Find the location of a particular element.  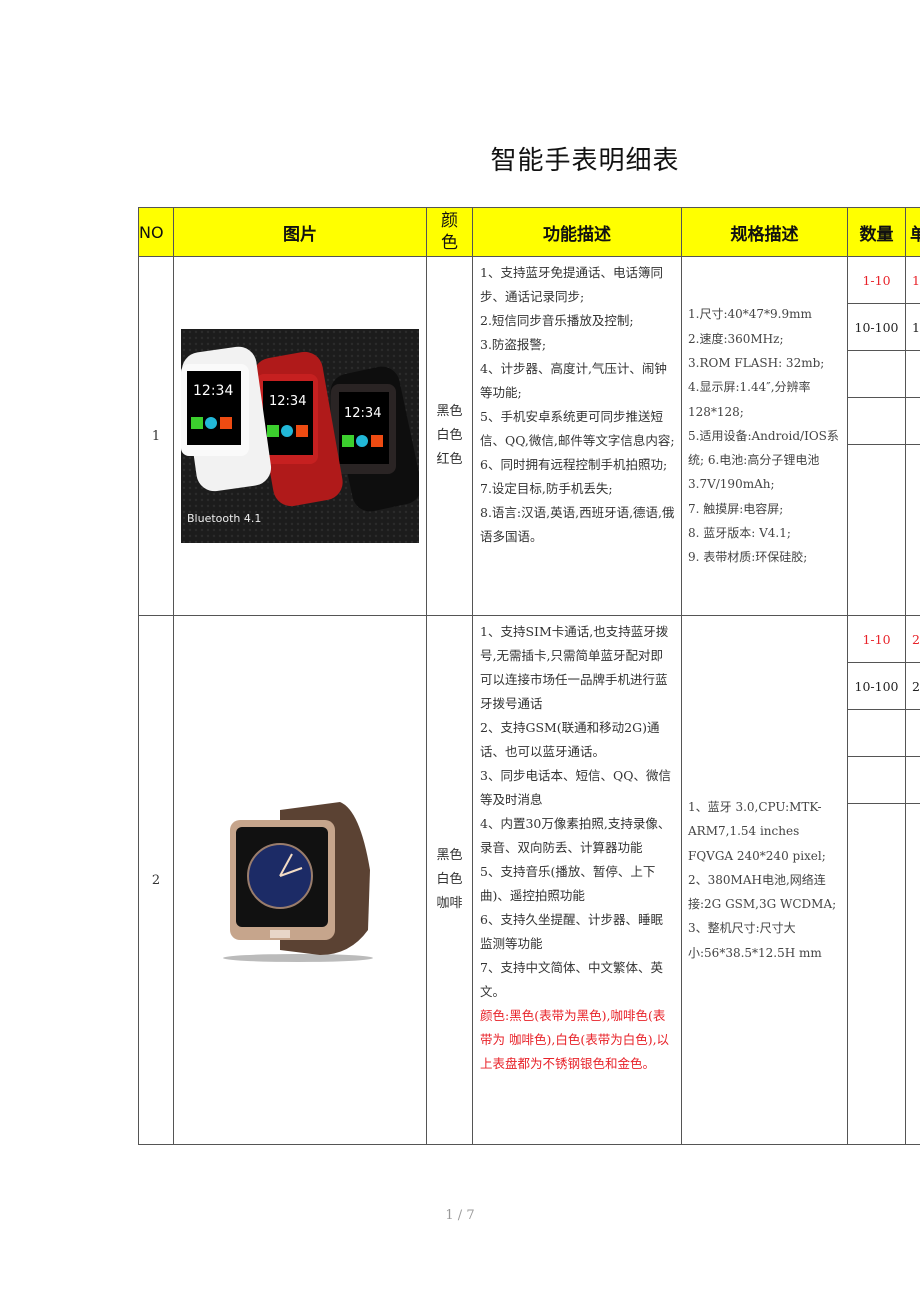

feature-line: 6、同时拥有远程控制手机拍照功; is located at coordinates (574, 464).